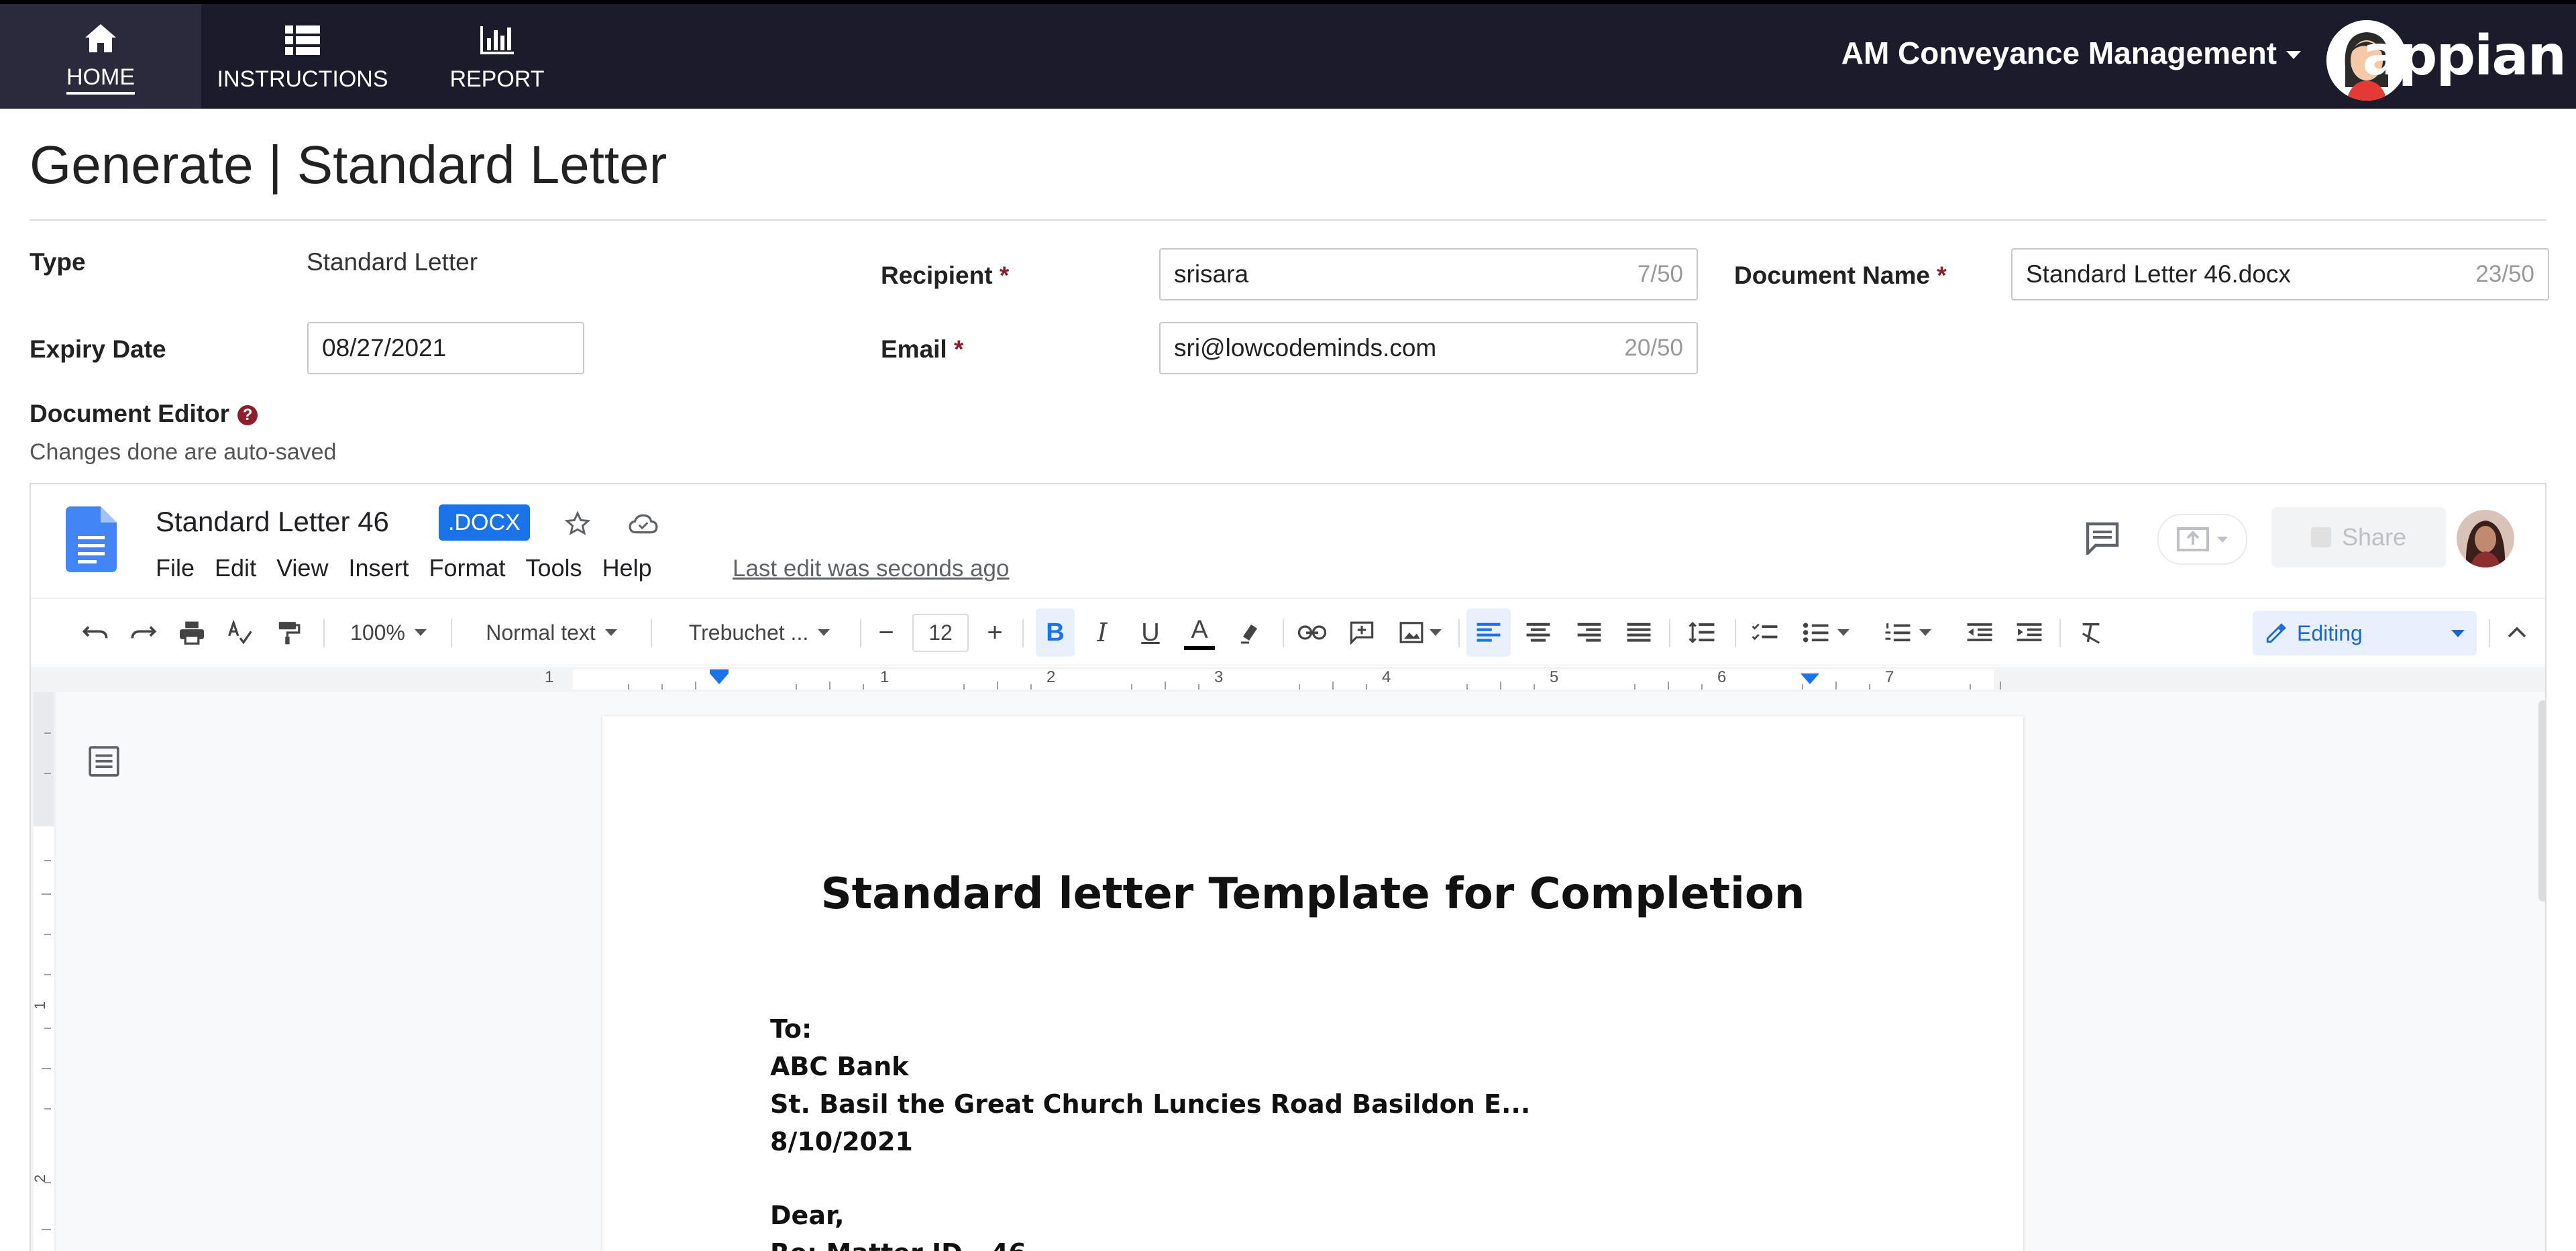 This screenshot has height=1251, width=2576. Describe the element at coordinates (467, 568) in the screenshot. I see `menu-format: Format` at that location.